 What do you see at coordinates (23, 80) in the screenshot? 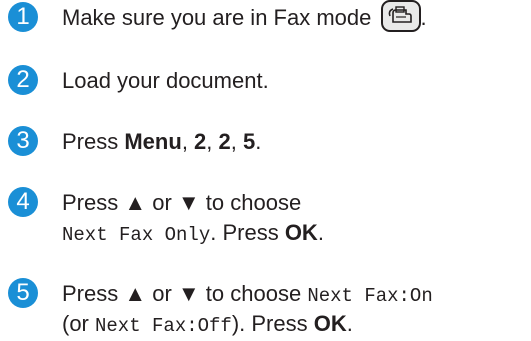
I see `step-number-2: 2` at bounding box center [23, 80].